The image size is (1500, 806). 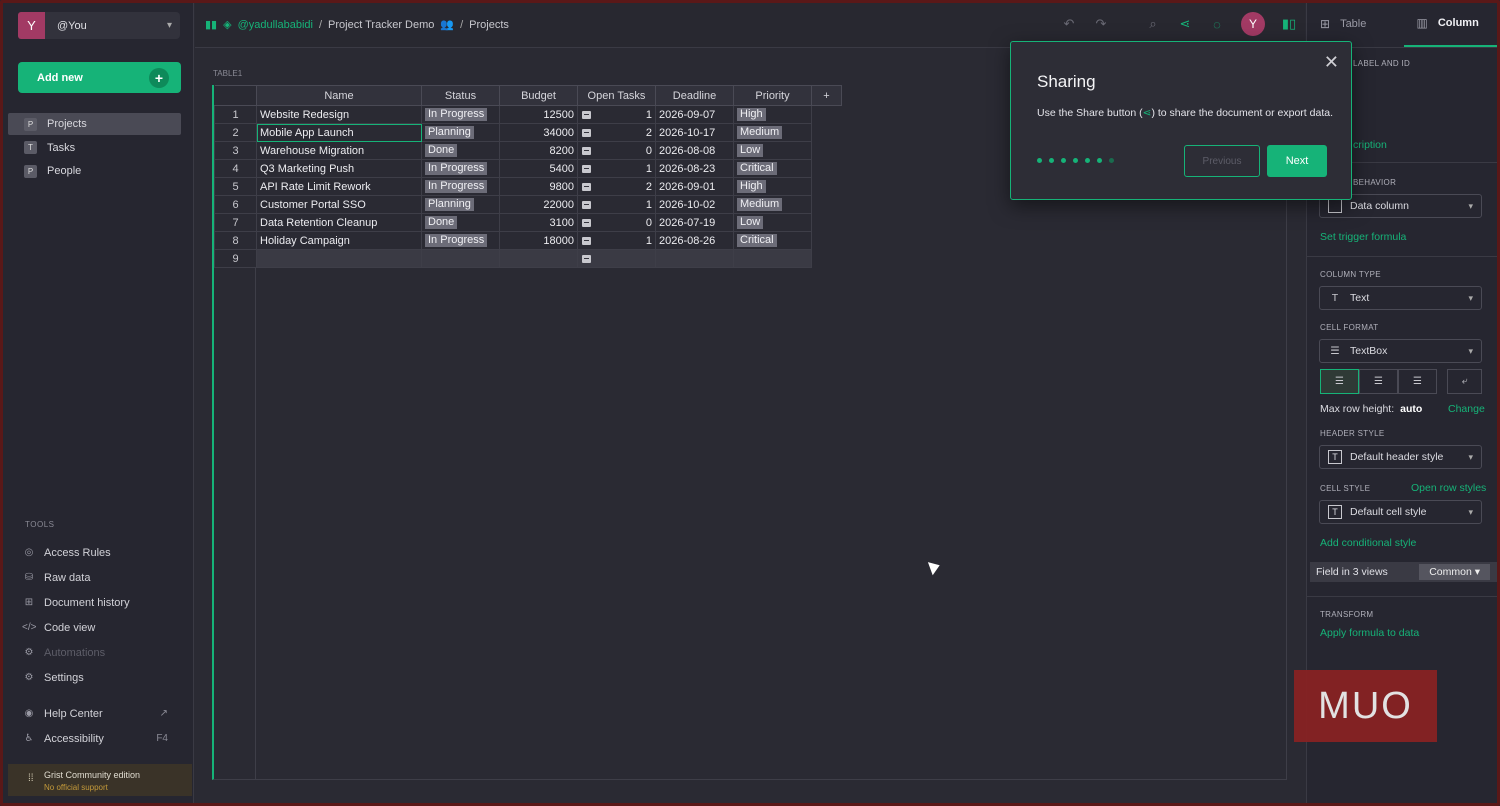 I want to click on cell-budget: 18000, so click(x=538, y=240).